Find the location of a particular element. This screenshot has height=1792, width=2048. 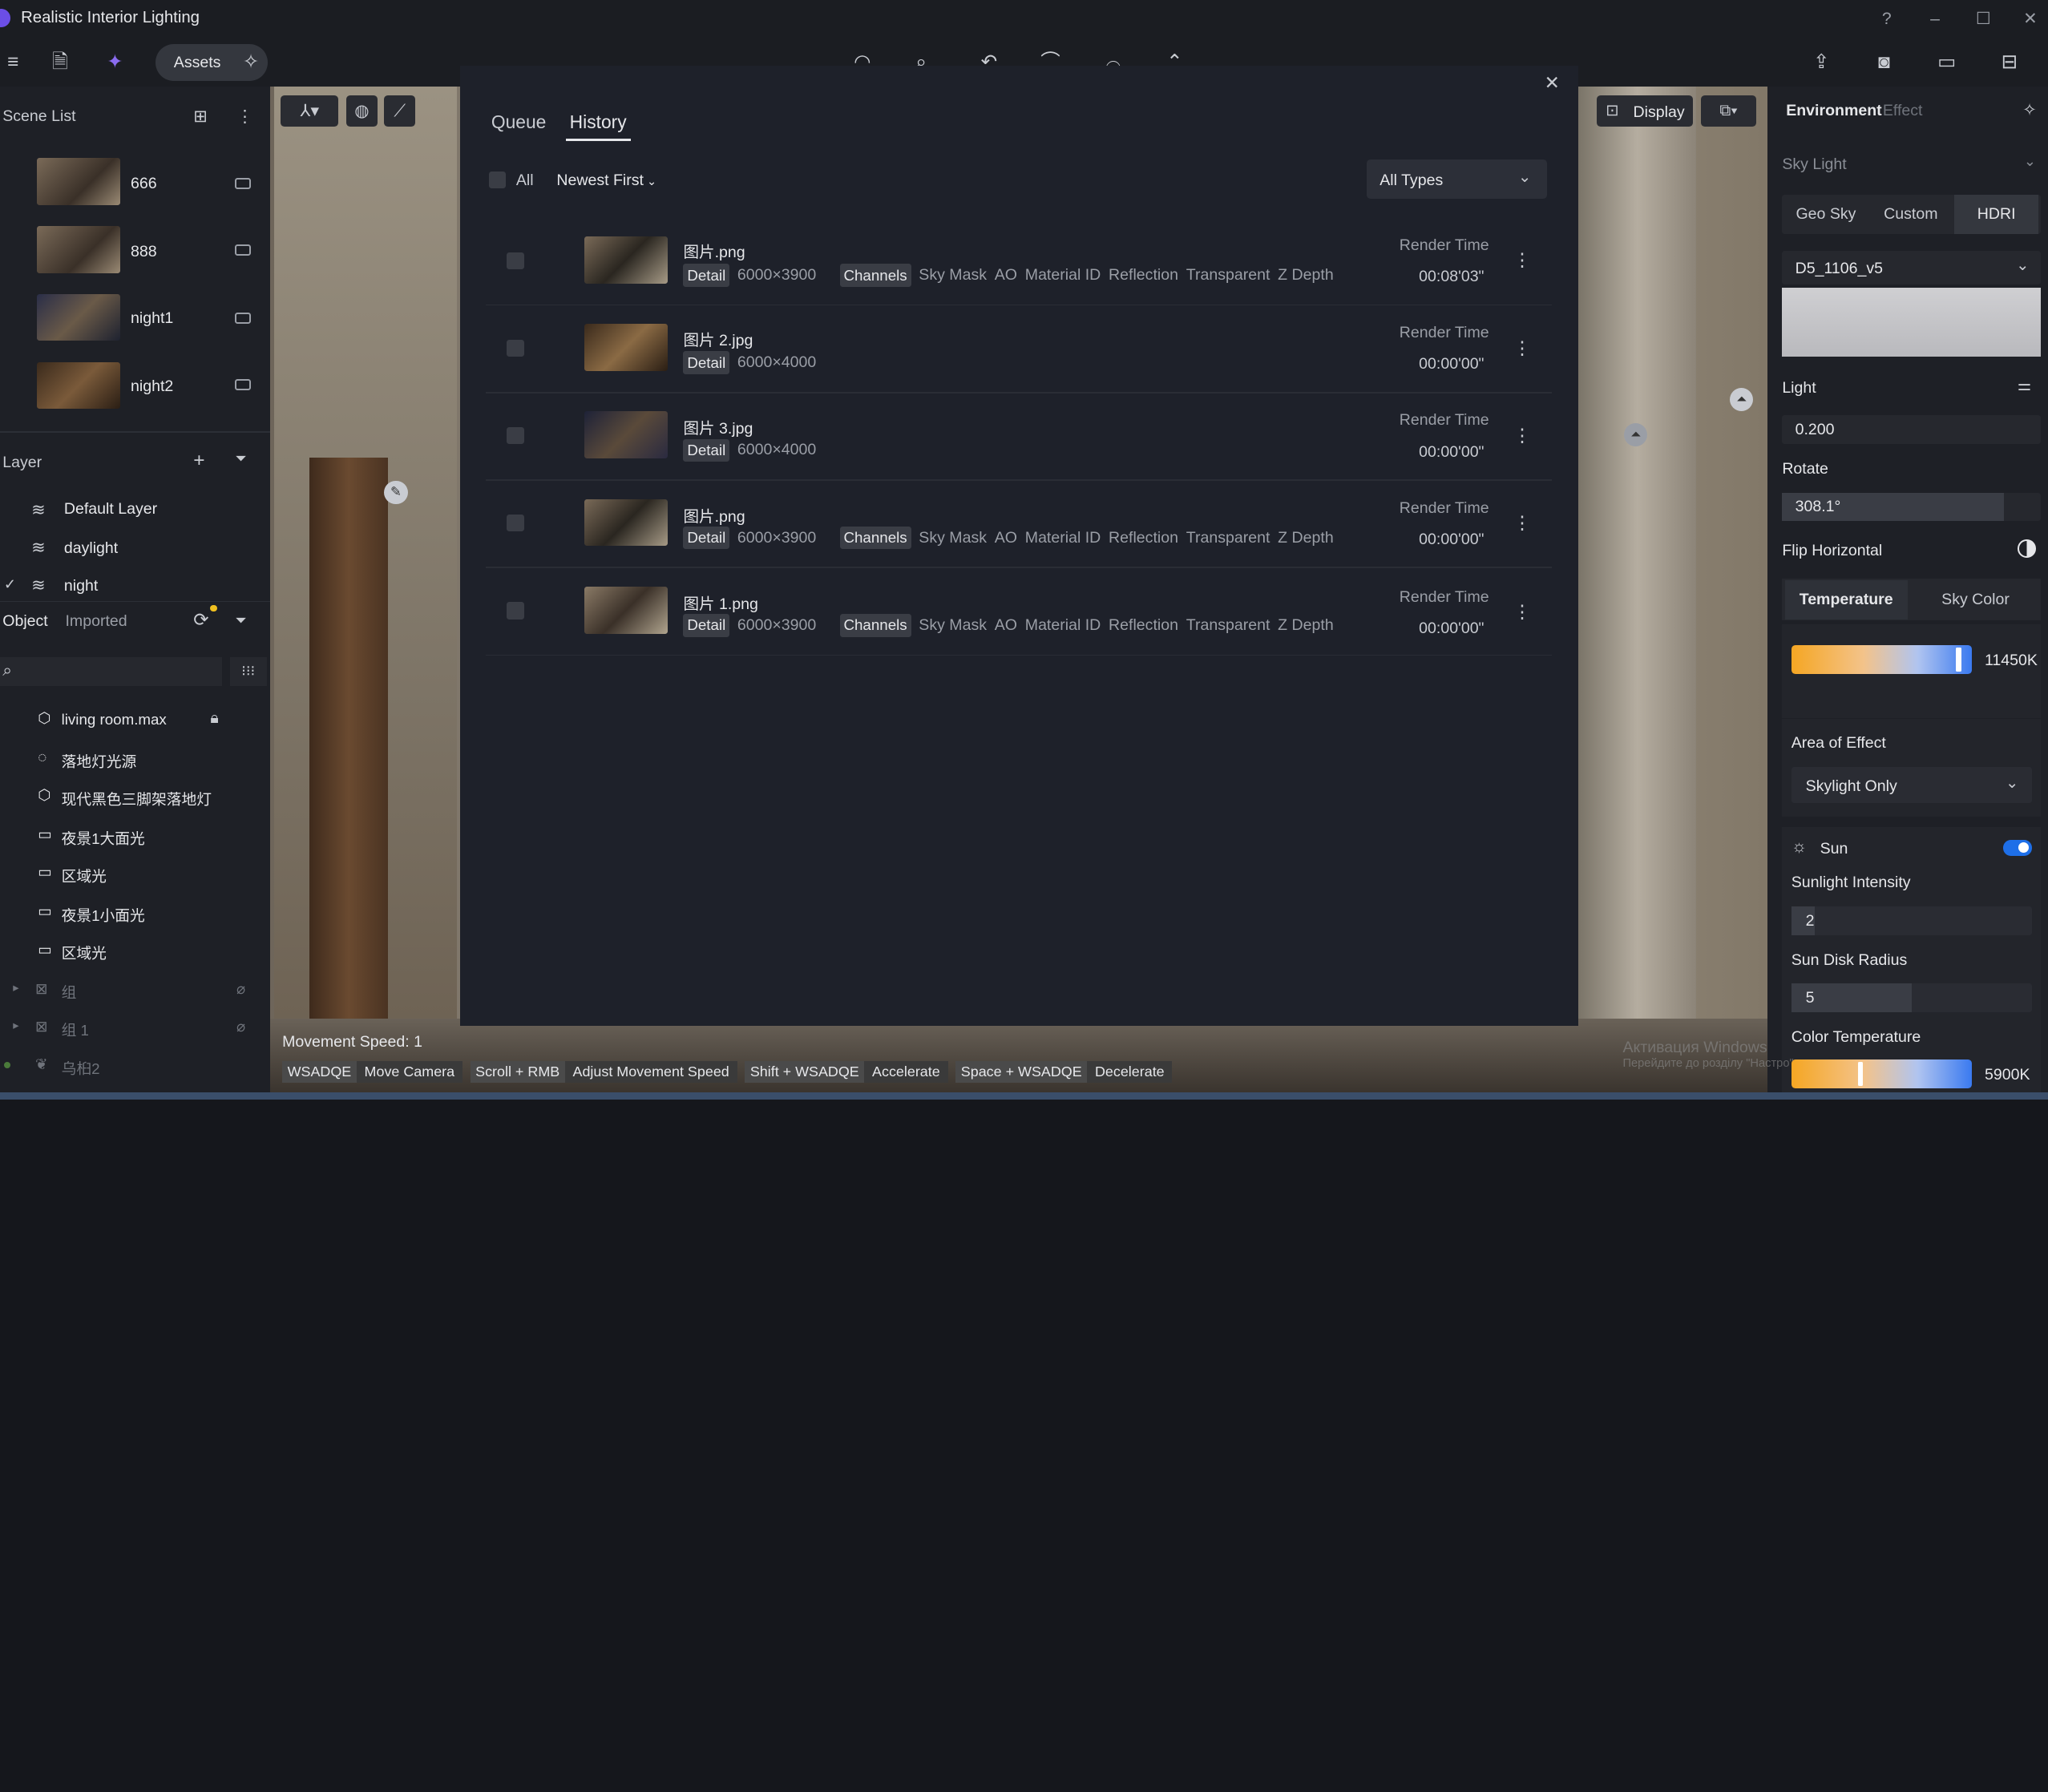

object-search-input is located at coordinates (111, 671).